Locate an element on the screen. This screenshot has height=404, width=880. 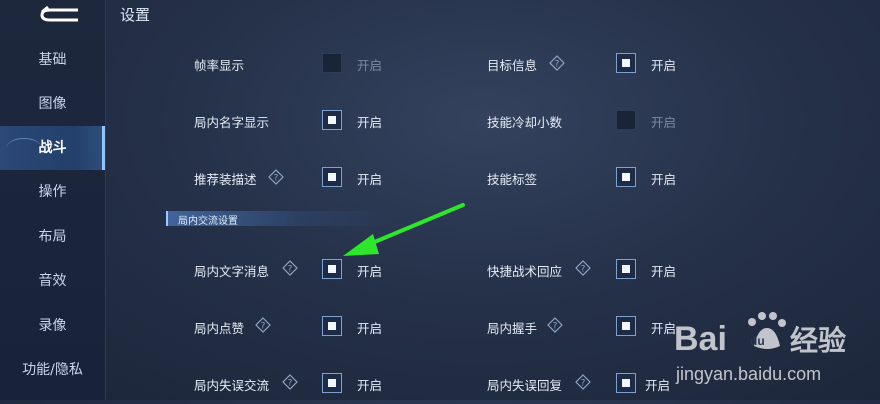
frame-rate-checkbox is located at coordinates (332, 63).